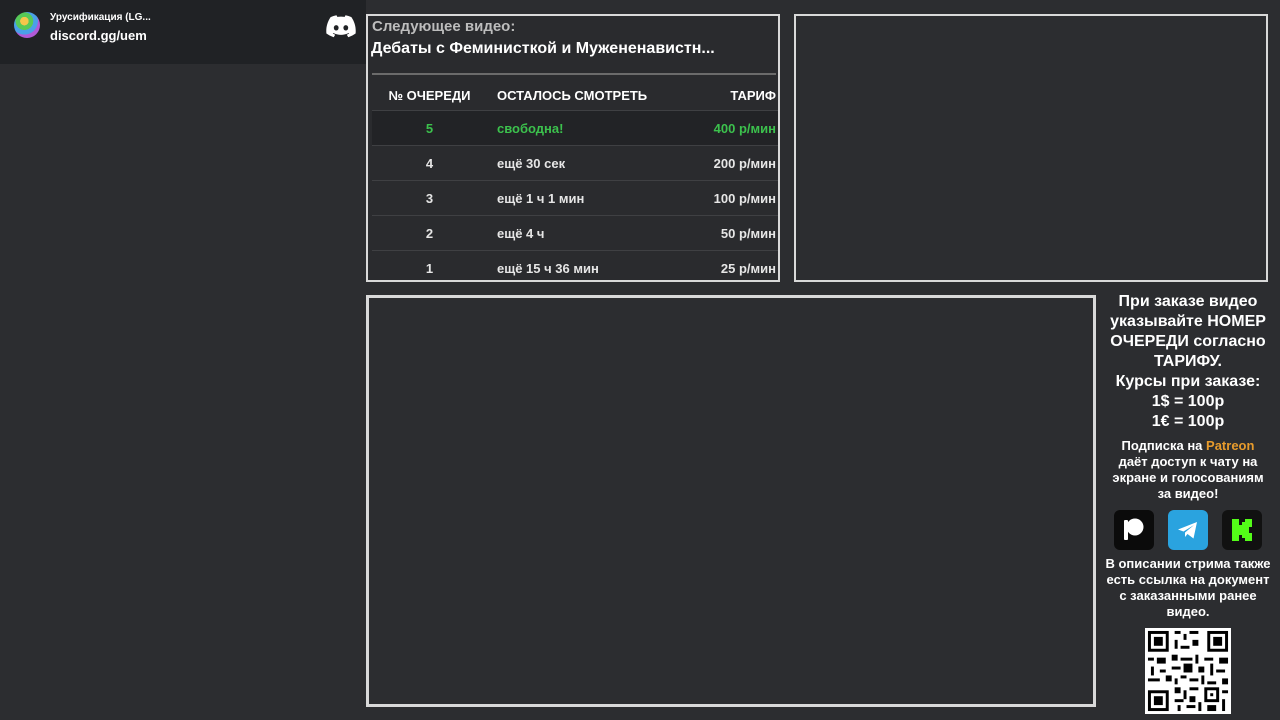  Describe the element at coordinates (429, 95) in the screenshot. I see `header-queue-number: № ОЧЕРЕДИ` at that location.